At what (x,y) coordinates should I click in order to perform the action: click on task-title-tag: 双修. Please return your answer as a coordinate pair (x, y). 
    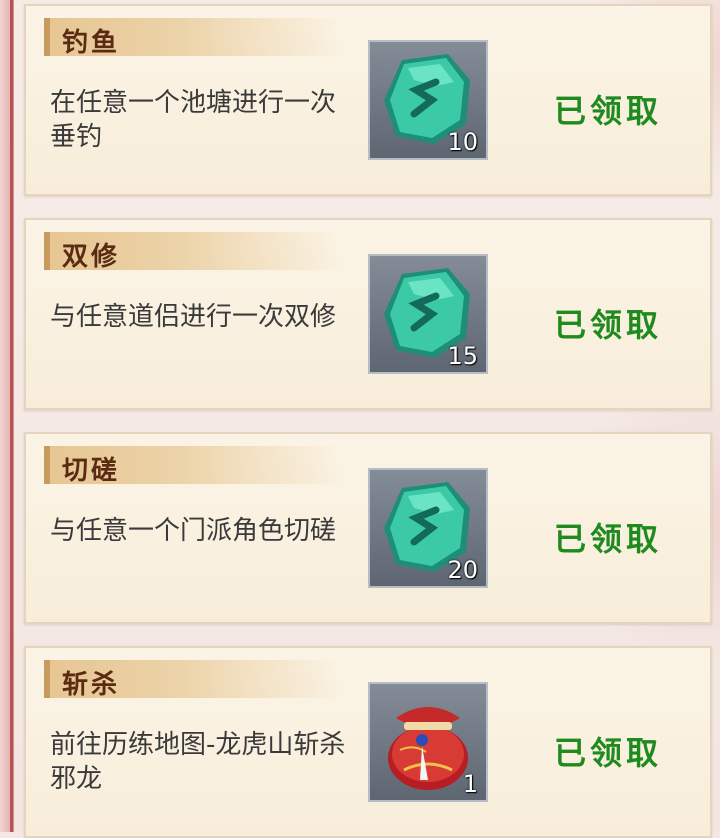
    Looking at the image, I should click on (194, 252).